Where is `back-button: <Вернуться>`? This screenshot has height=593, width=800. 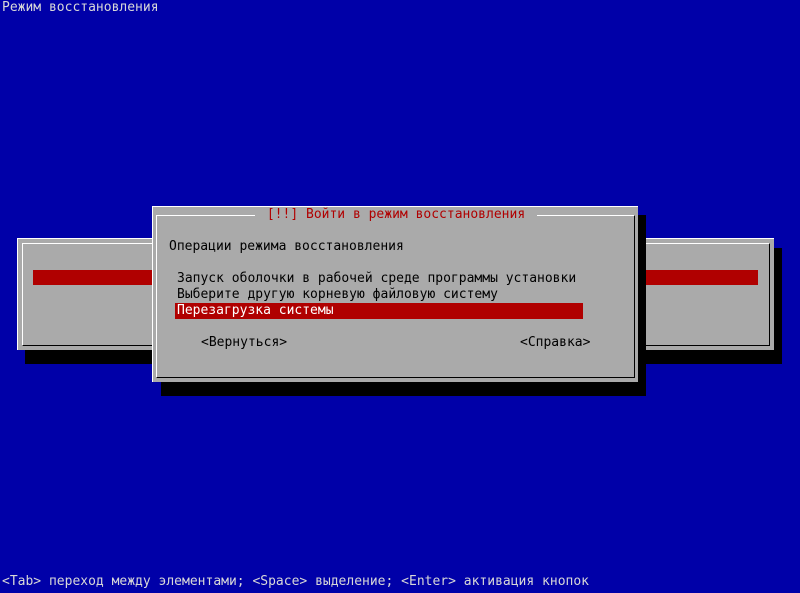 back-button: <Вернуться> is located at coordinates (244, 343).